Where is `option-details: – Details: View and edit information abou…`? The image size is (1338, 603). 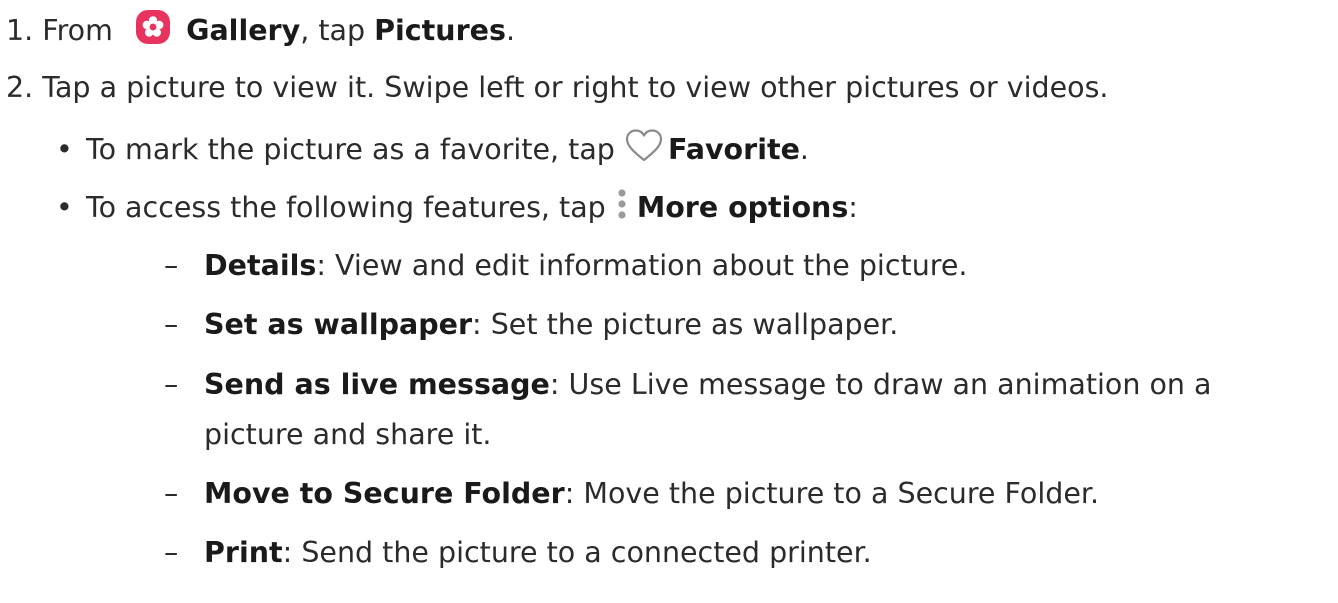 option-details: – Details: View and edit information abou… is located at coordinates (565, 266).